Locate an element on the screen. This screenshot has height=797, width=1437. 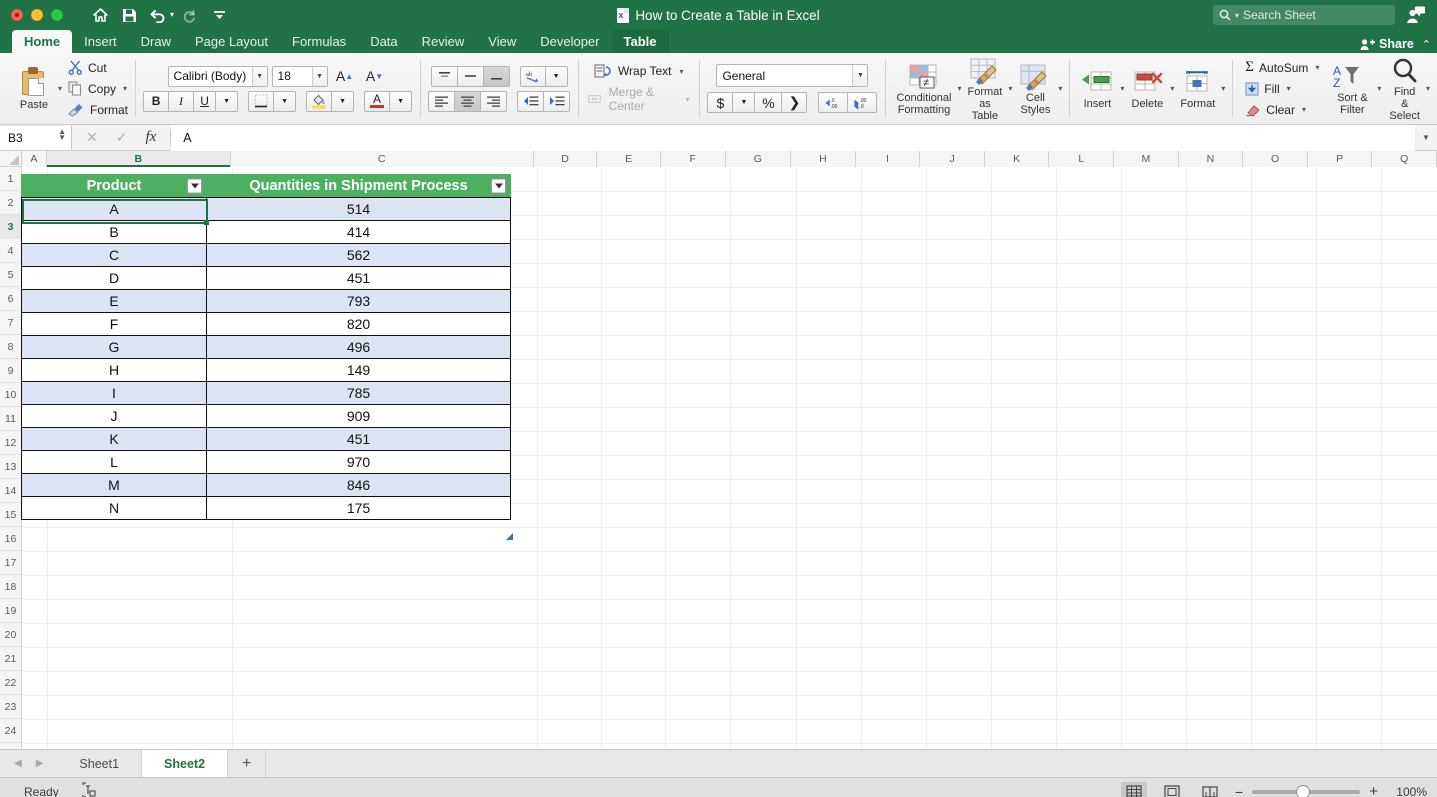
tab-data: Data is located at coordinates (383, 41).